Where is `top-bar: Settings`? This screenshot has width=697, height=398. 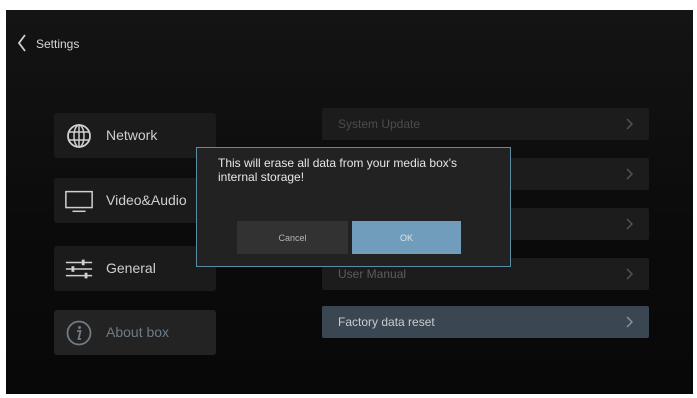
top-bar: Settings is located at coordinates (349, 40).